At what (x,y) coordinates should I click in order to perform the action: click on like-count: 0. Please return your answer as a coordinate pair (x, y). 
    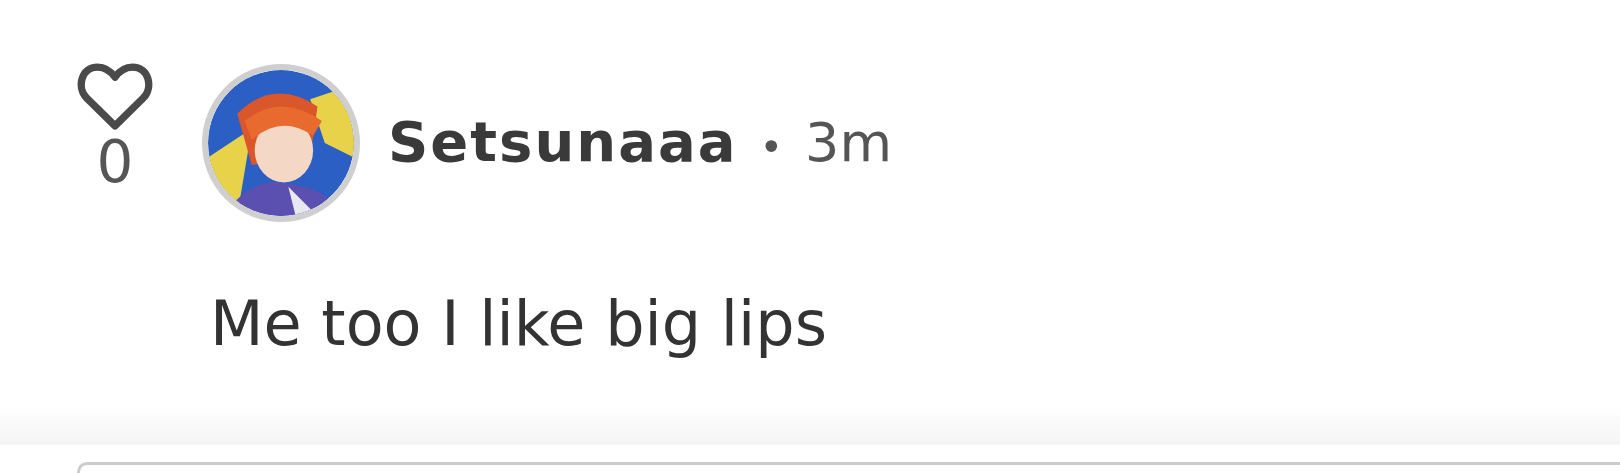
    Looking at the image, I should click on (115, 162).